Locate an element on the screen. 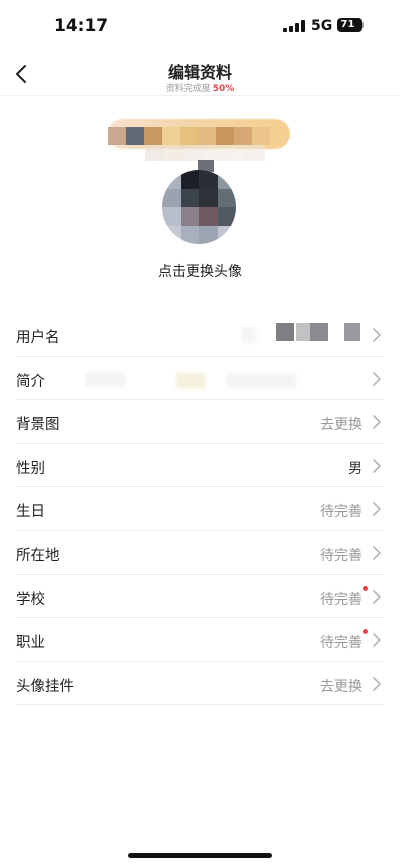 The image size is (400, 866). network-type: 5G is located at coordinates (322, 26).